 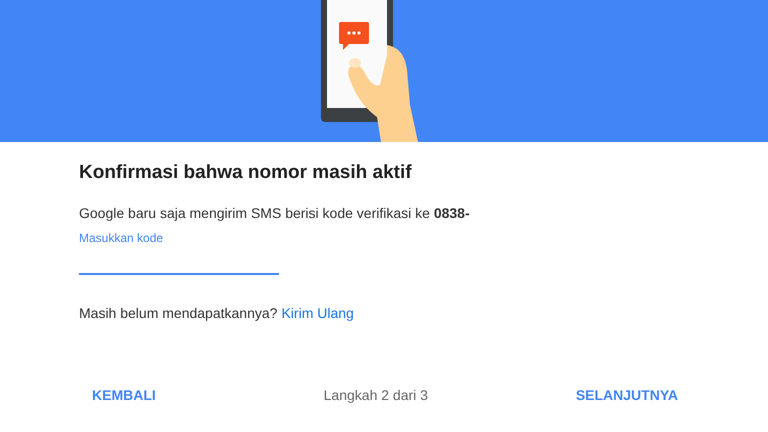 What do you see at coordinates (124, 395) in the screenshot?
I see `back-button: KEMBALI` at bounding box center [124, 395].